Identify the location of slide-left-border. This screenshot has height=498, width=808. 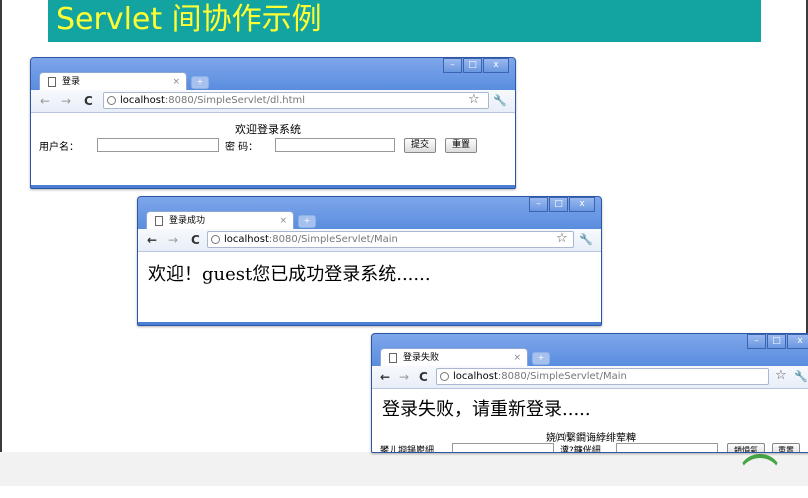
(1, 243).